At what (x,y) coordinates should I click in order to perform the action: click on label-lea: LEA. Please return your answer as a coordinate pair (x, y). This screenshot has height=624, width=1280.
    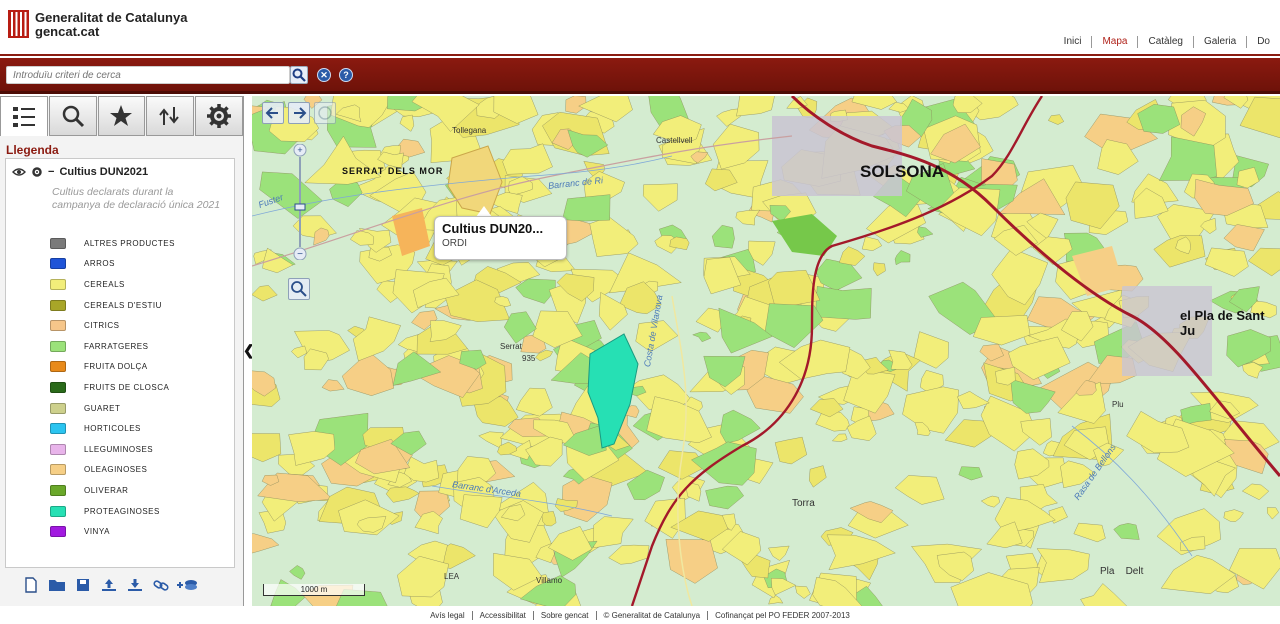
    Looking at the image, I should click on (452, 576).